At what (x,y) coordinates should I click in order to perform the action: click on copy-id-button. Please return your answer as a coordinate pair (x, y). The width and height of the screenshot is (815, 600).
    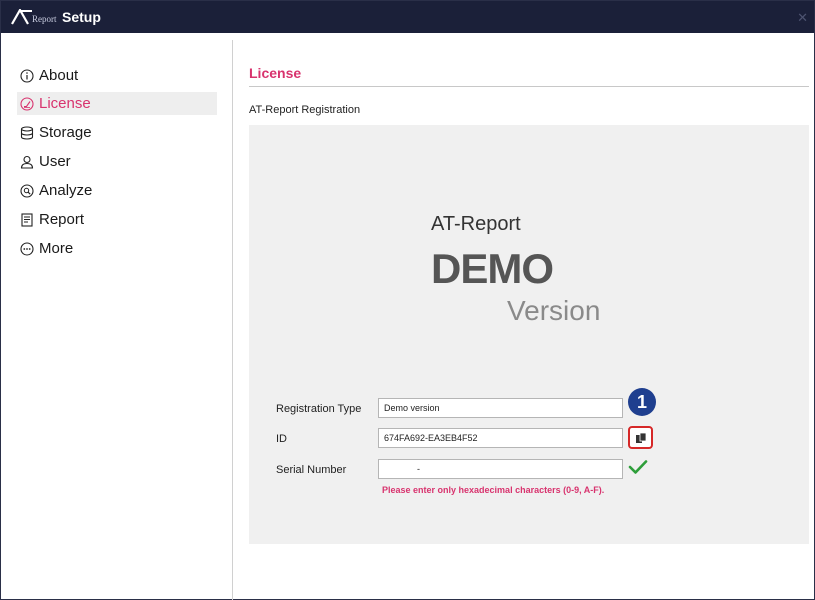
    Looking at the image, I should click on (640, 437).